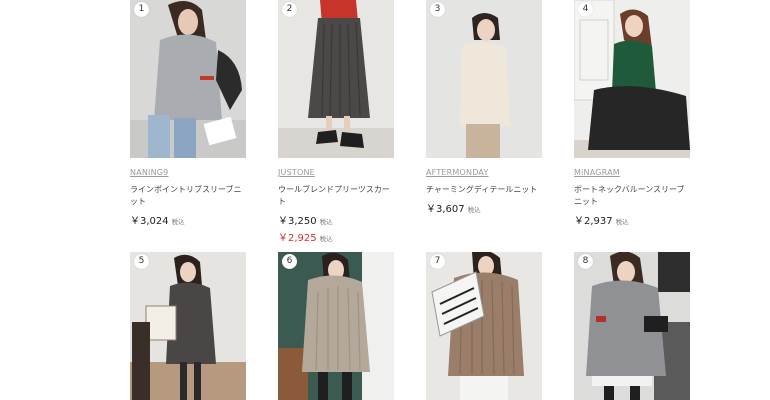  I want to click on product-card-7: 7, so click(484, 326).